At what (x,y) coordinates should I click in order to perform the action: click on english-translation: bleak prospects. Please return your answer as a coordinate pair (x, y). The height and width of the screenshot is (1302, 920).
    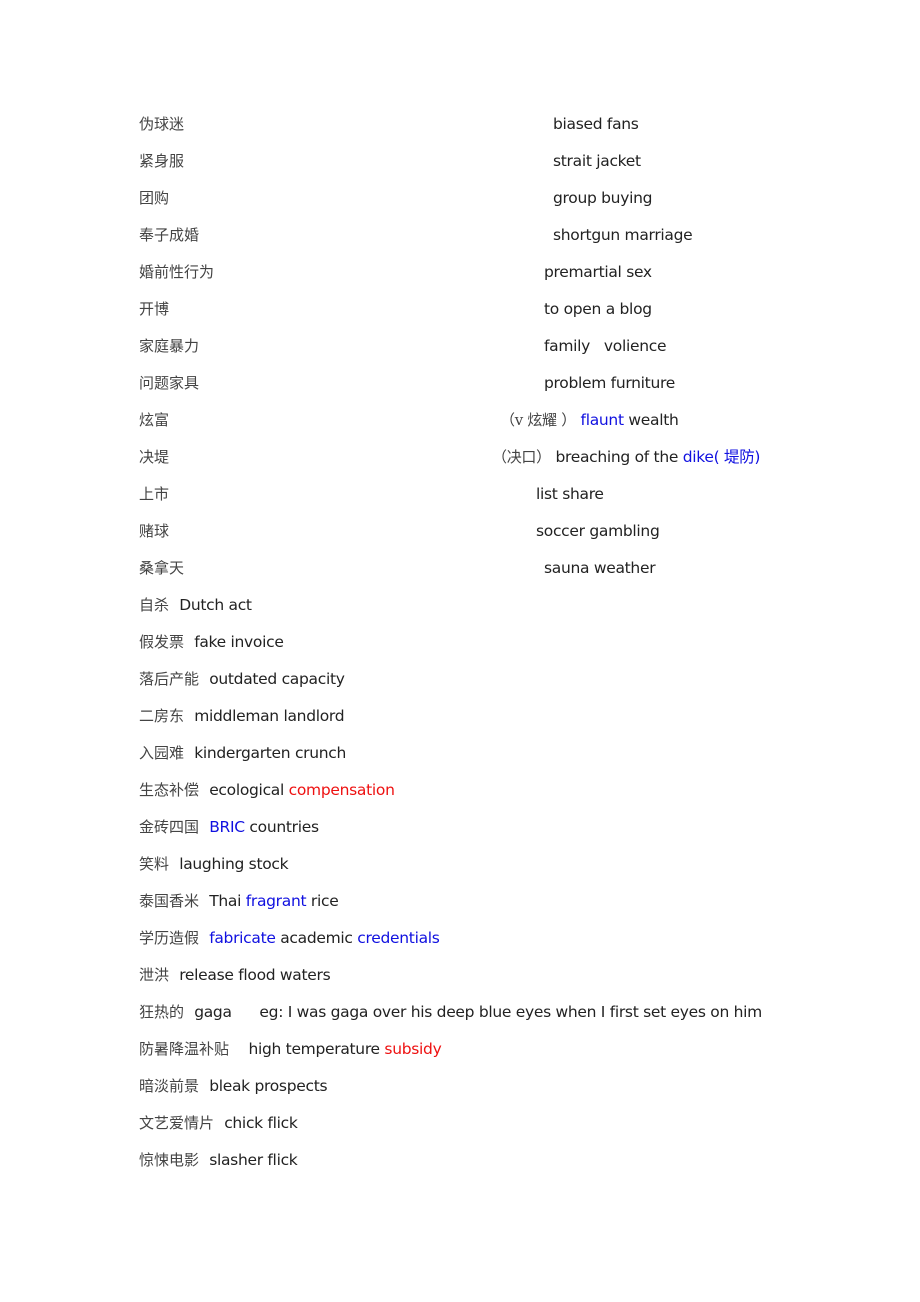
    Looking at the image, I should click on (268, 1086).